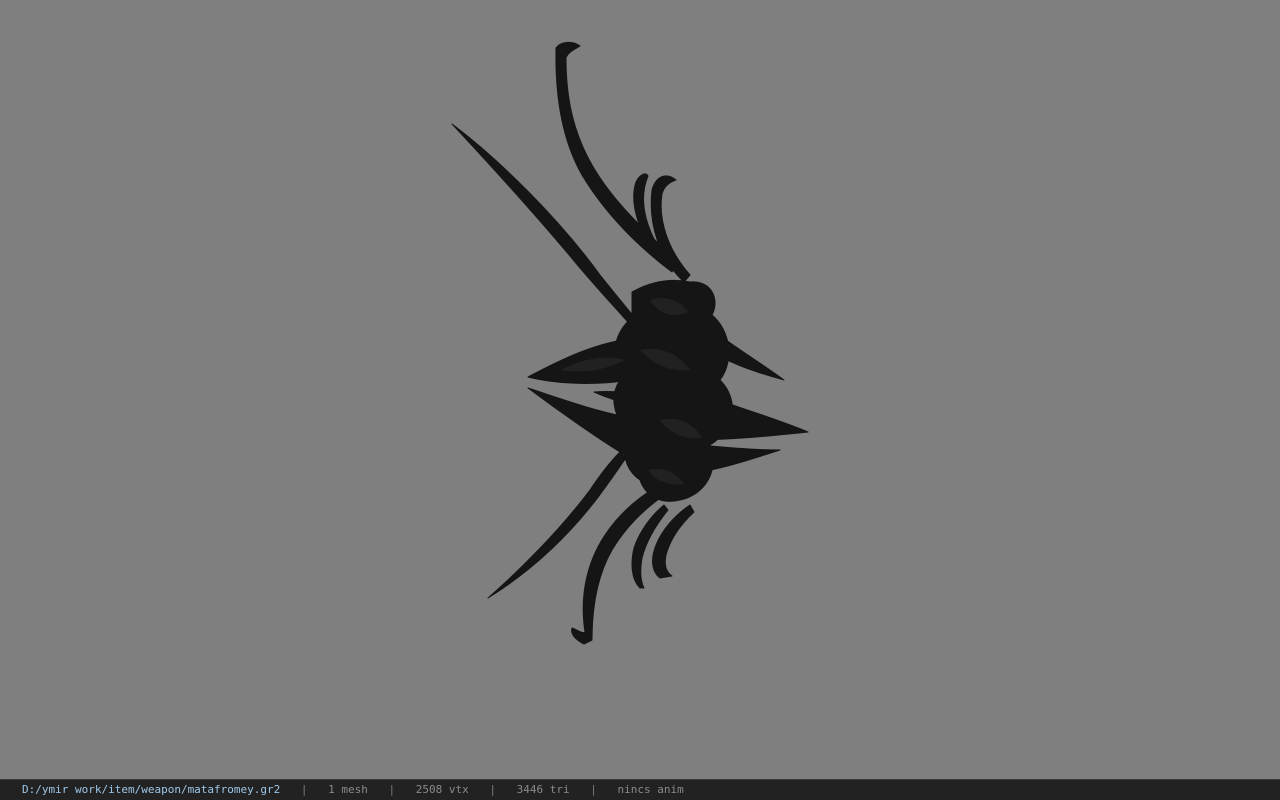  What do you see at coordinates (749, 415) in the screenshot?
I see `model-right-center-spike` at bounding box center [749, 415].